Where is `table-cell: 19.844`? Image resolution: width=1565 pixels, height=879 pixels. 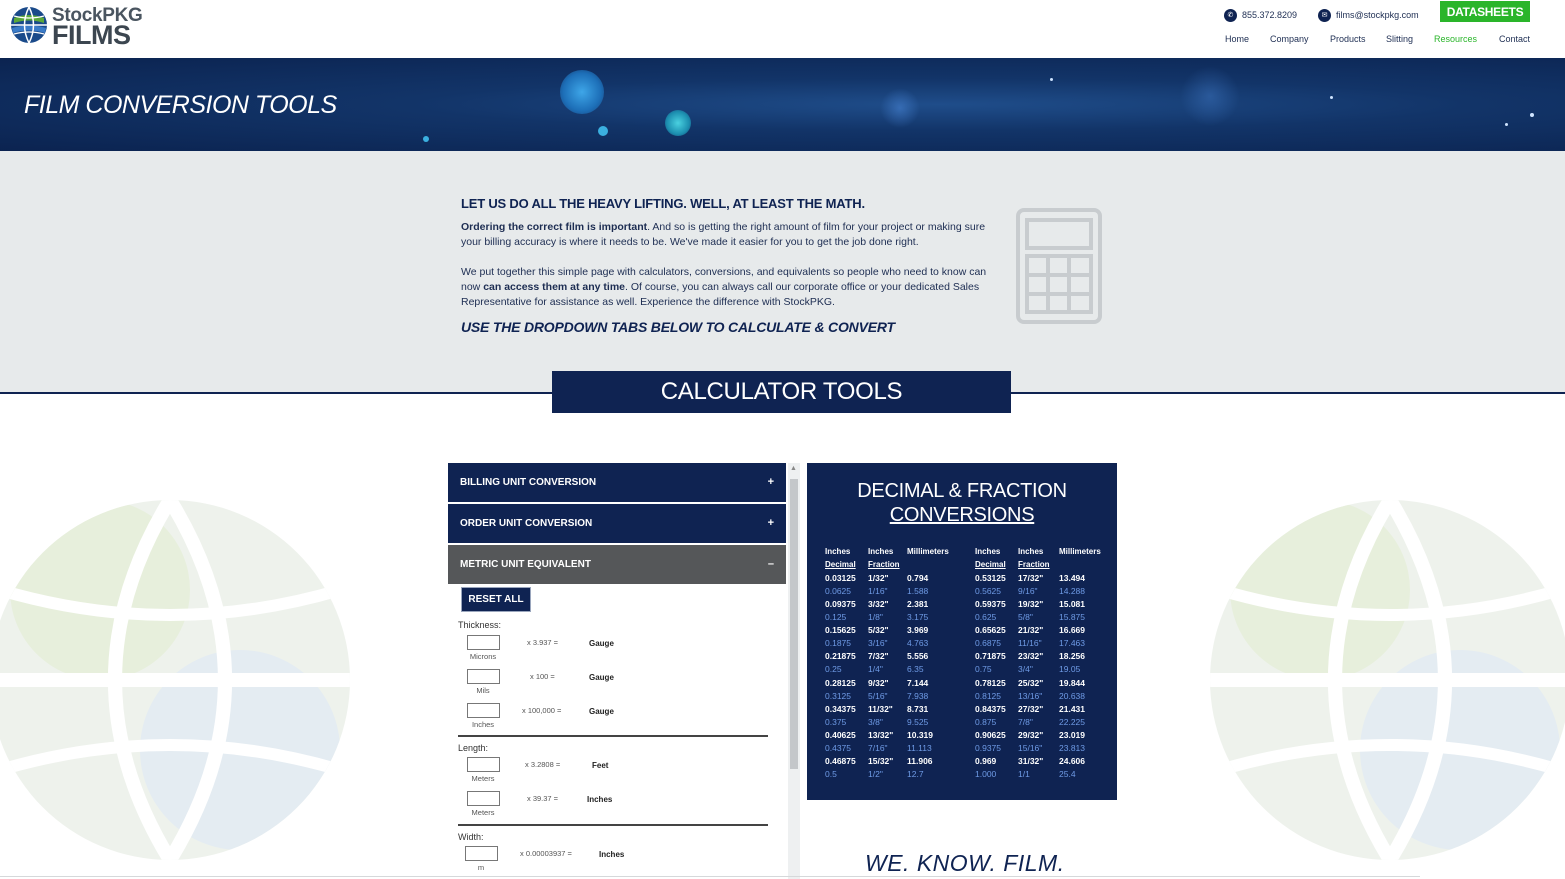 table-cell: 19.844 is located at coordinates (1072, 682).